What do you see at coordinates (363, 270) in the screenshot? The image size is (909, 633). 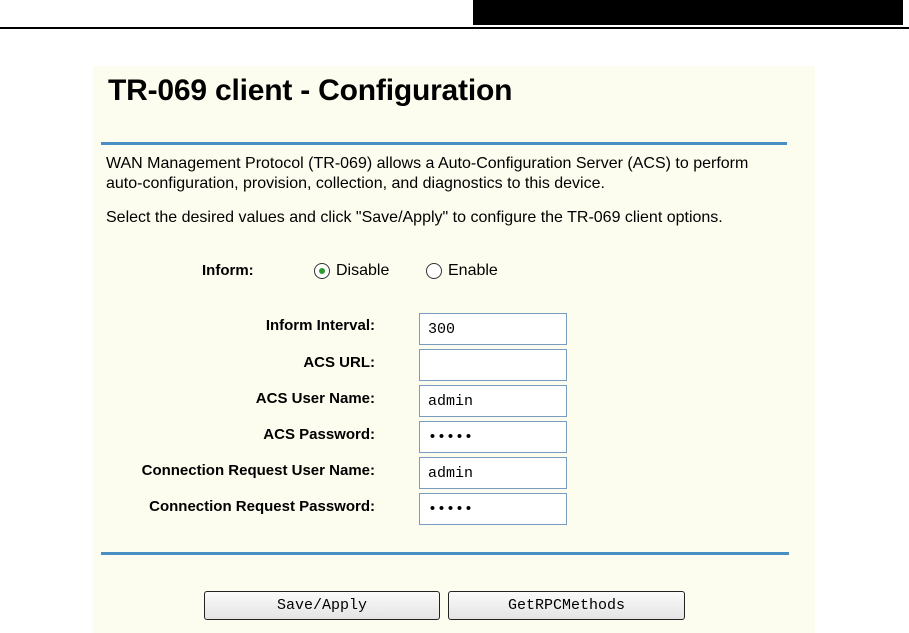 I see `inform-disable-label: Disable` at bounding box center [363, 270].